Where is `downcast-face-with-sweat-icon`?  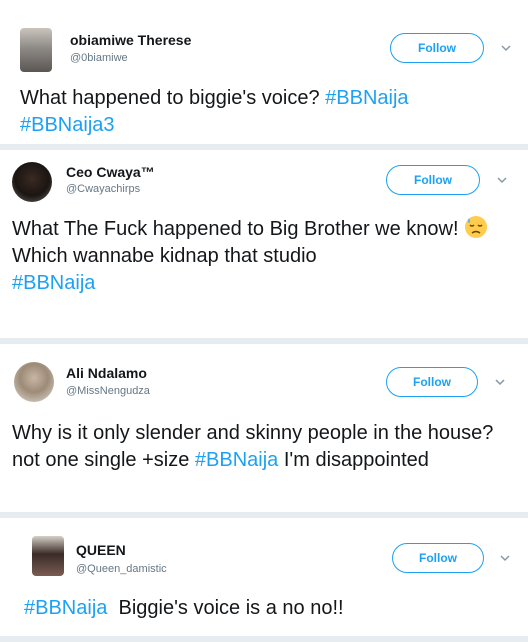
downcast-face-with-sweat-icon is located at coordinates (476, 227).